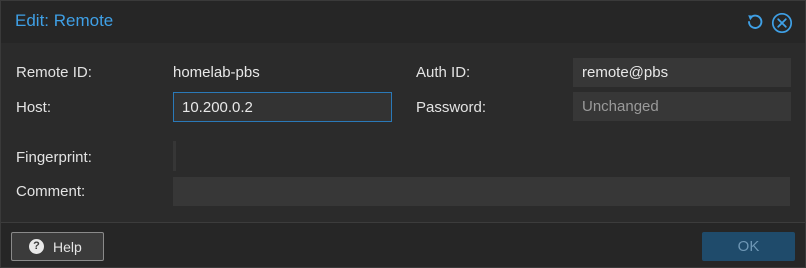 The image size is (806, 268). Describe the element at coordinates (782, 23) in the screenshot. I see `close-icon` at that location.